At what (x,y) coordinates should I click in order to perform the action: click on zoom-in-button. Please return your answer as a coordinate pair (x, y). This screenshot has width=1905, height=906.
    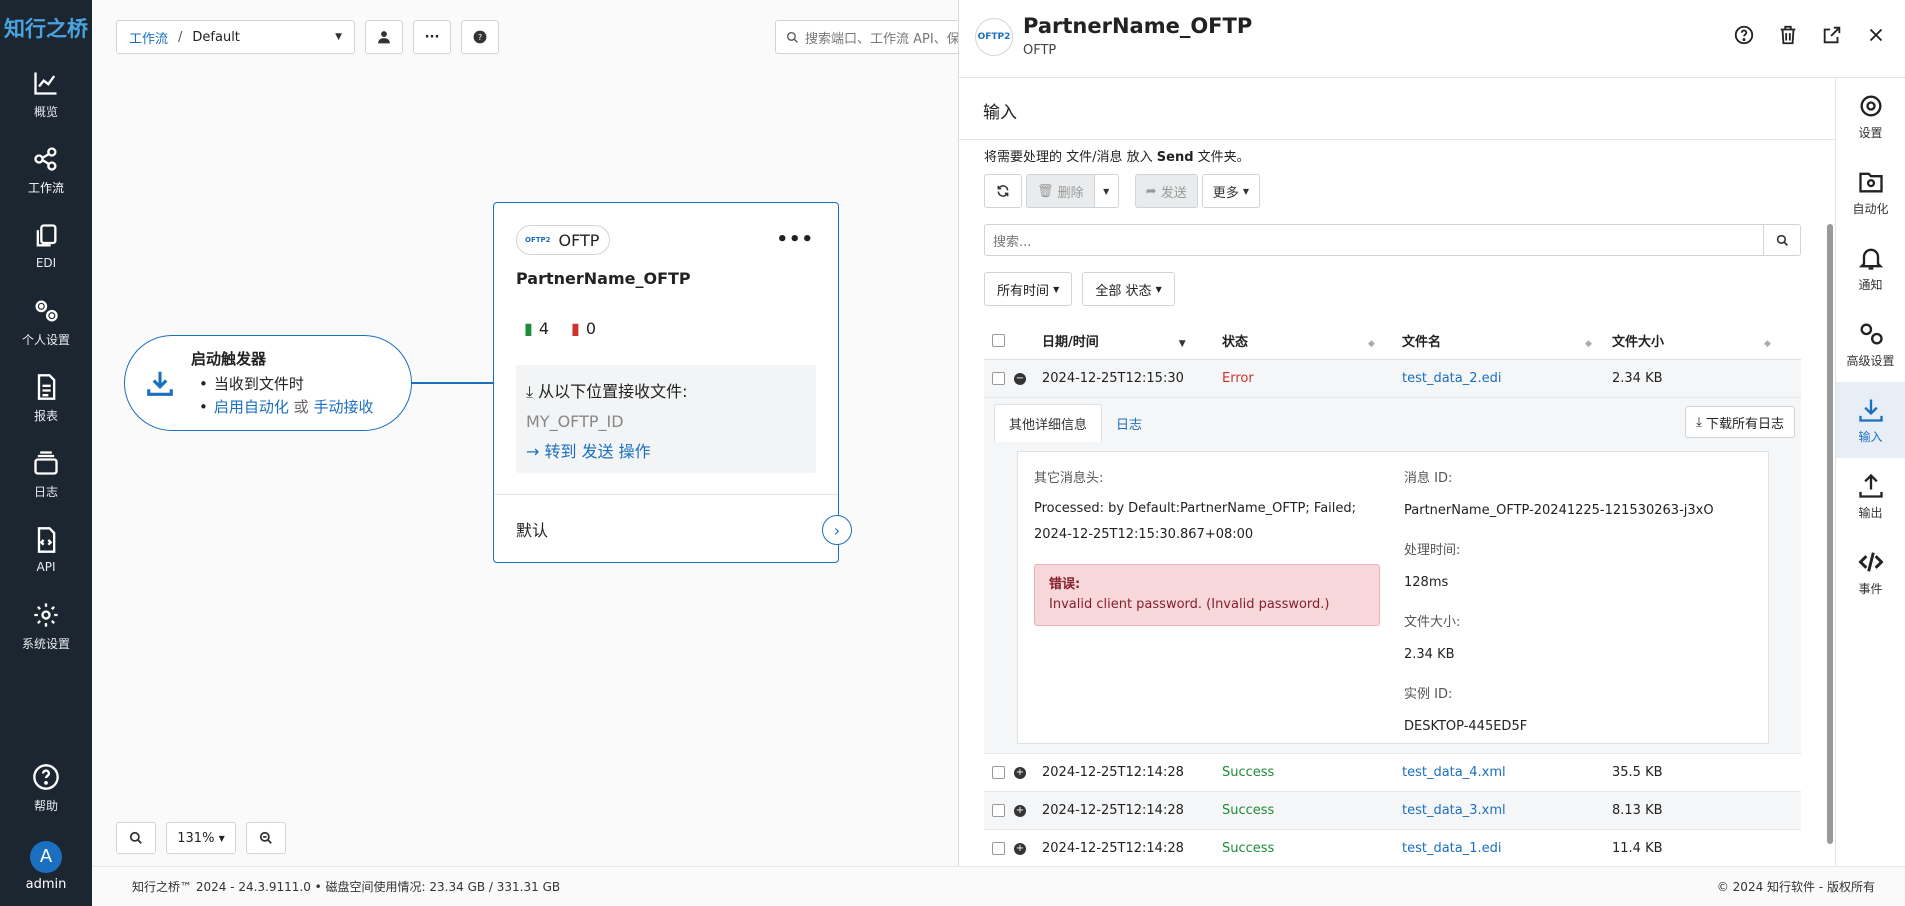
    Looking at the image, I should click on (136, 838).